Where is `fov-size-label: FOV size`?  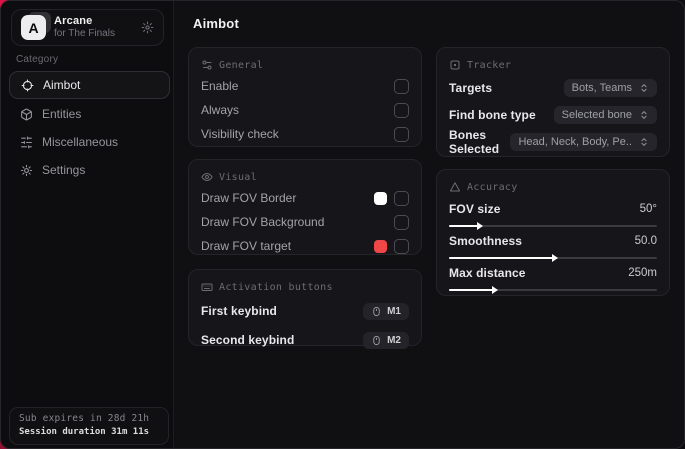
fov-size-label: FOV size is located at coordinates (475, 209).